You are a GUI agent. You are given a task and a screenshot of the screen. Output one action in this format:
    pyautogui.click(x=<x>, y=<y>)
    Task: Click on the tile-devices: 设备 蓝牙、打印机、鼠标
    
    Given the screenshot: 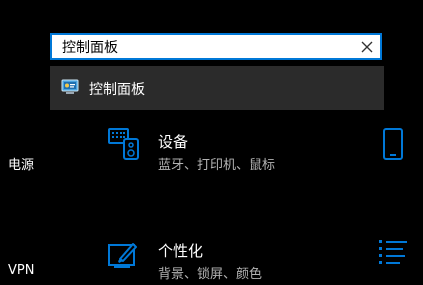 What is the action you would take?
    pyautogui.click(x=218, y=152)
    